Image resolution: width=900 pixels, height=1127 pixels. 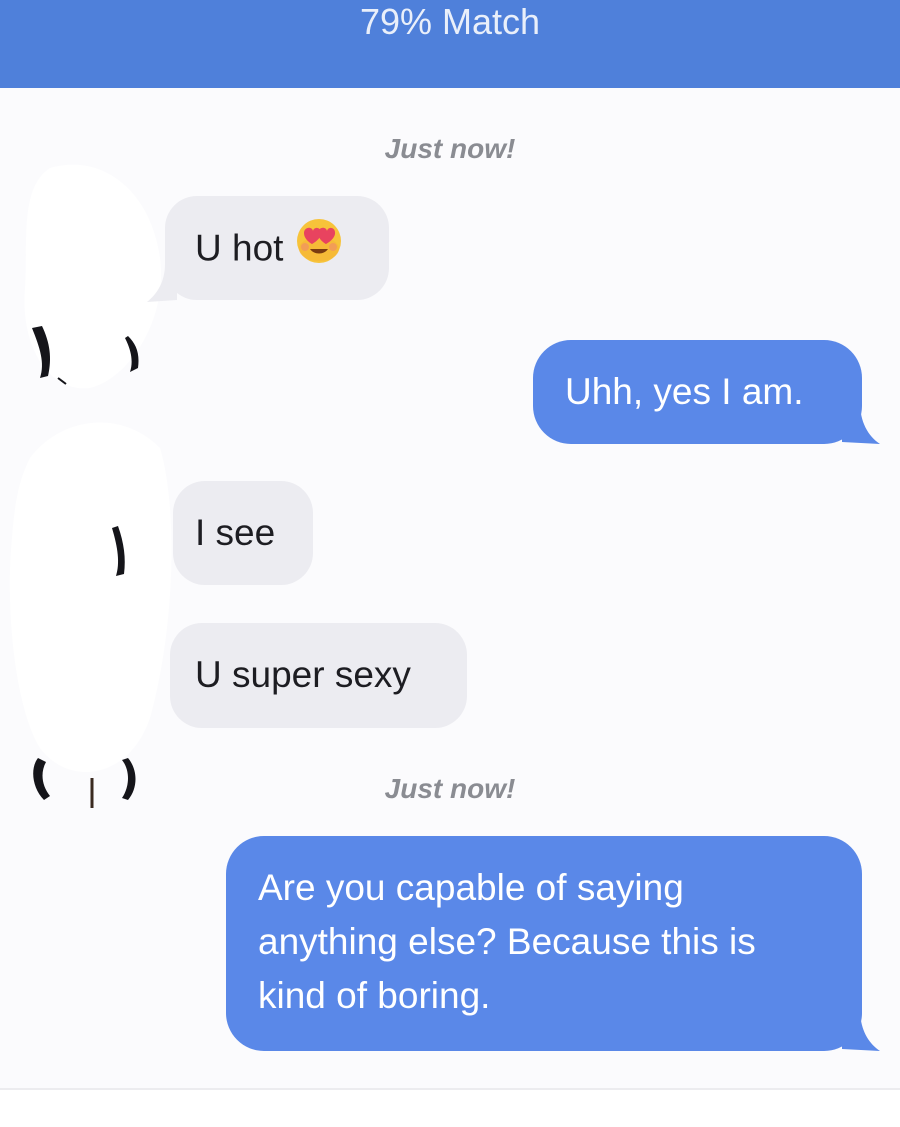 I want to click on chat-header: 79% Match, so click(x=450, y=44).